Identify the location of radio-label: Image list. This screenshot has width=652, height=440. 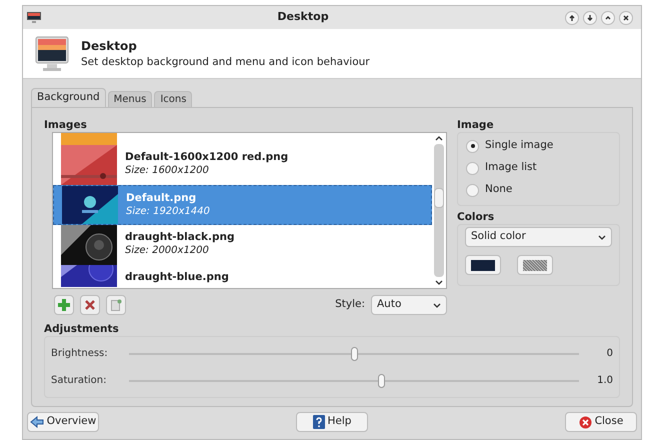
(511, 168).